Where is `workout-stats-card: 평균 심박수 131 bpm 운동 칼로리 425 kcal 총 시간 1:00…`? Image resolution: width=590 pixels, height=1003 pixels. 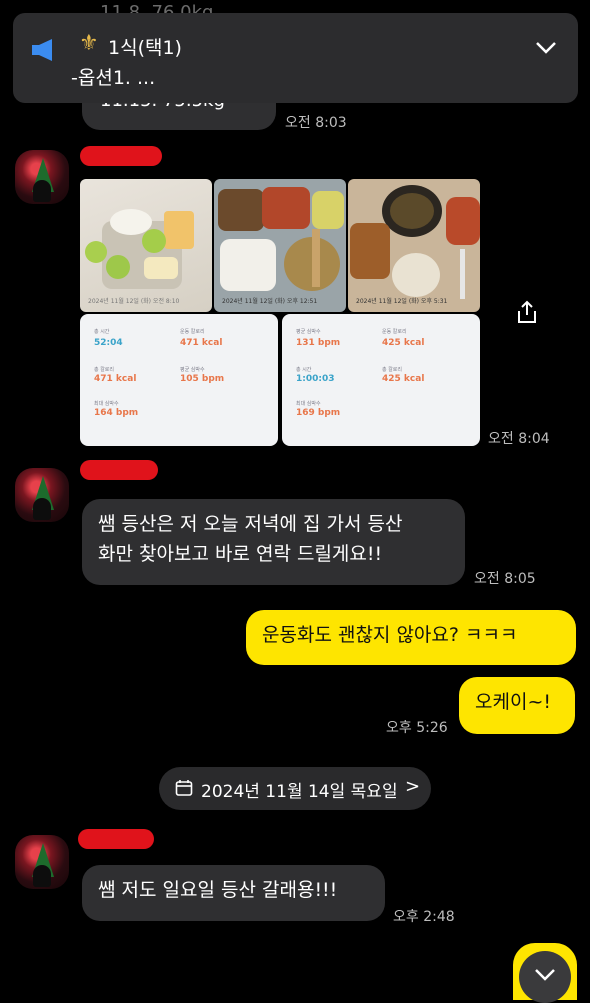
workout-stats-card: 평균 심박수 131 bpm 운동 칼로리 425 kcal 총 시간 1:00… is located at coordinates (381, 380).